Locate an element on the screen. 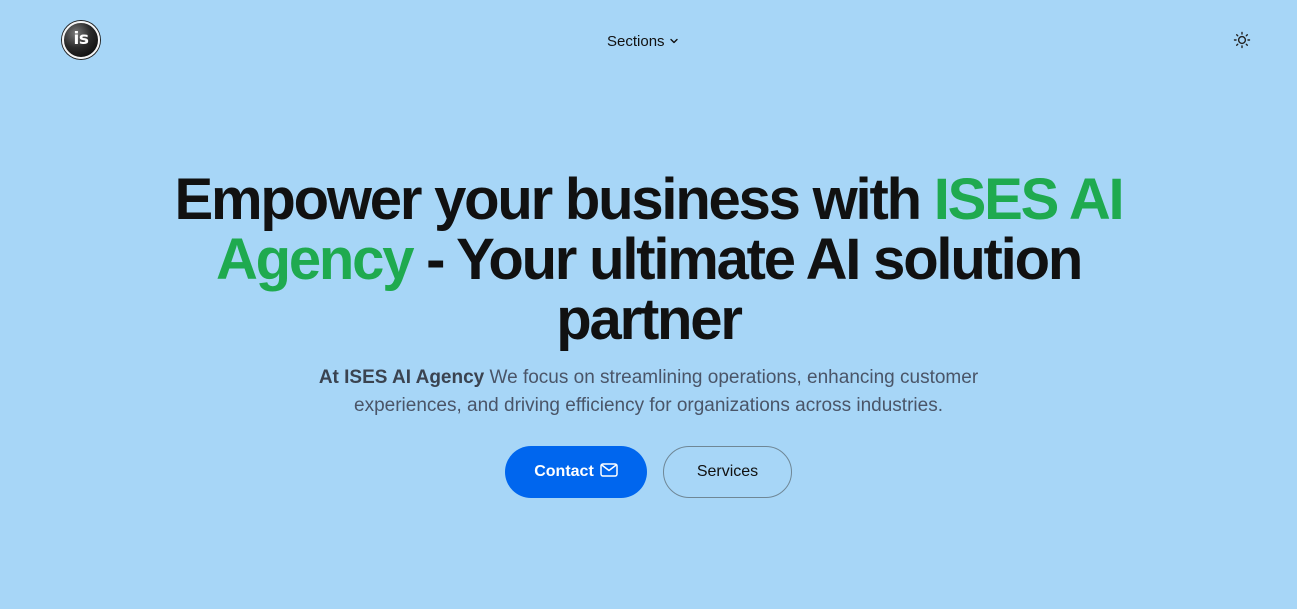  theme-toggle-button is located at coordinates (1242, 41).